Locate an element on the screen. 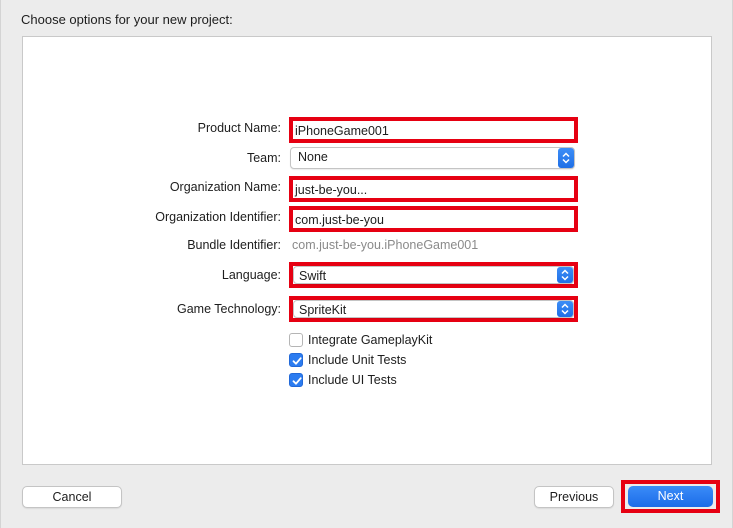 The image size is (733, 528). include-ui-tests-checkbox is located at coordinates (296, 380).